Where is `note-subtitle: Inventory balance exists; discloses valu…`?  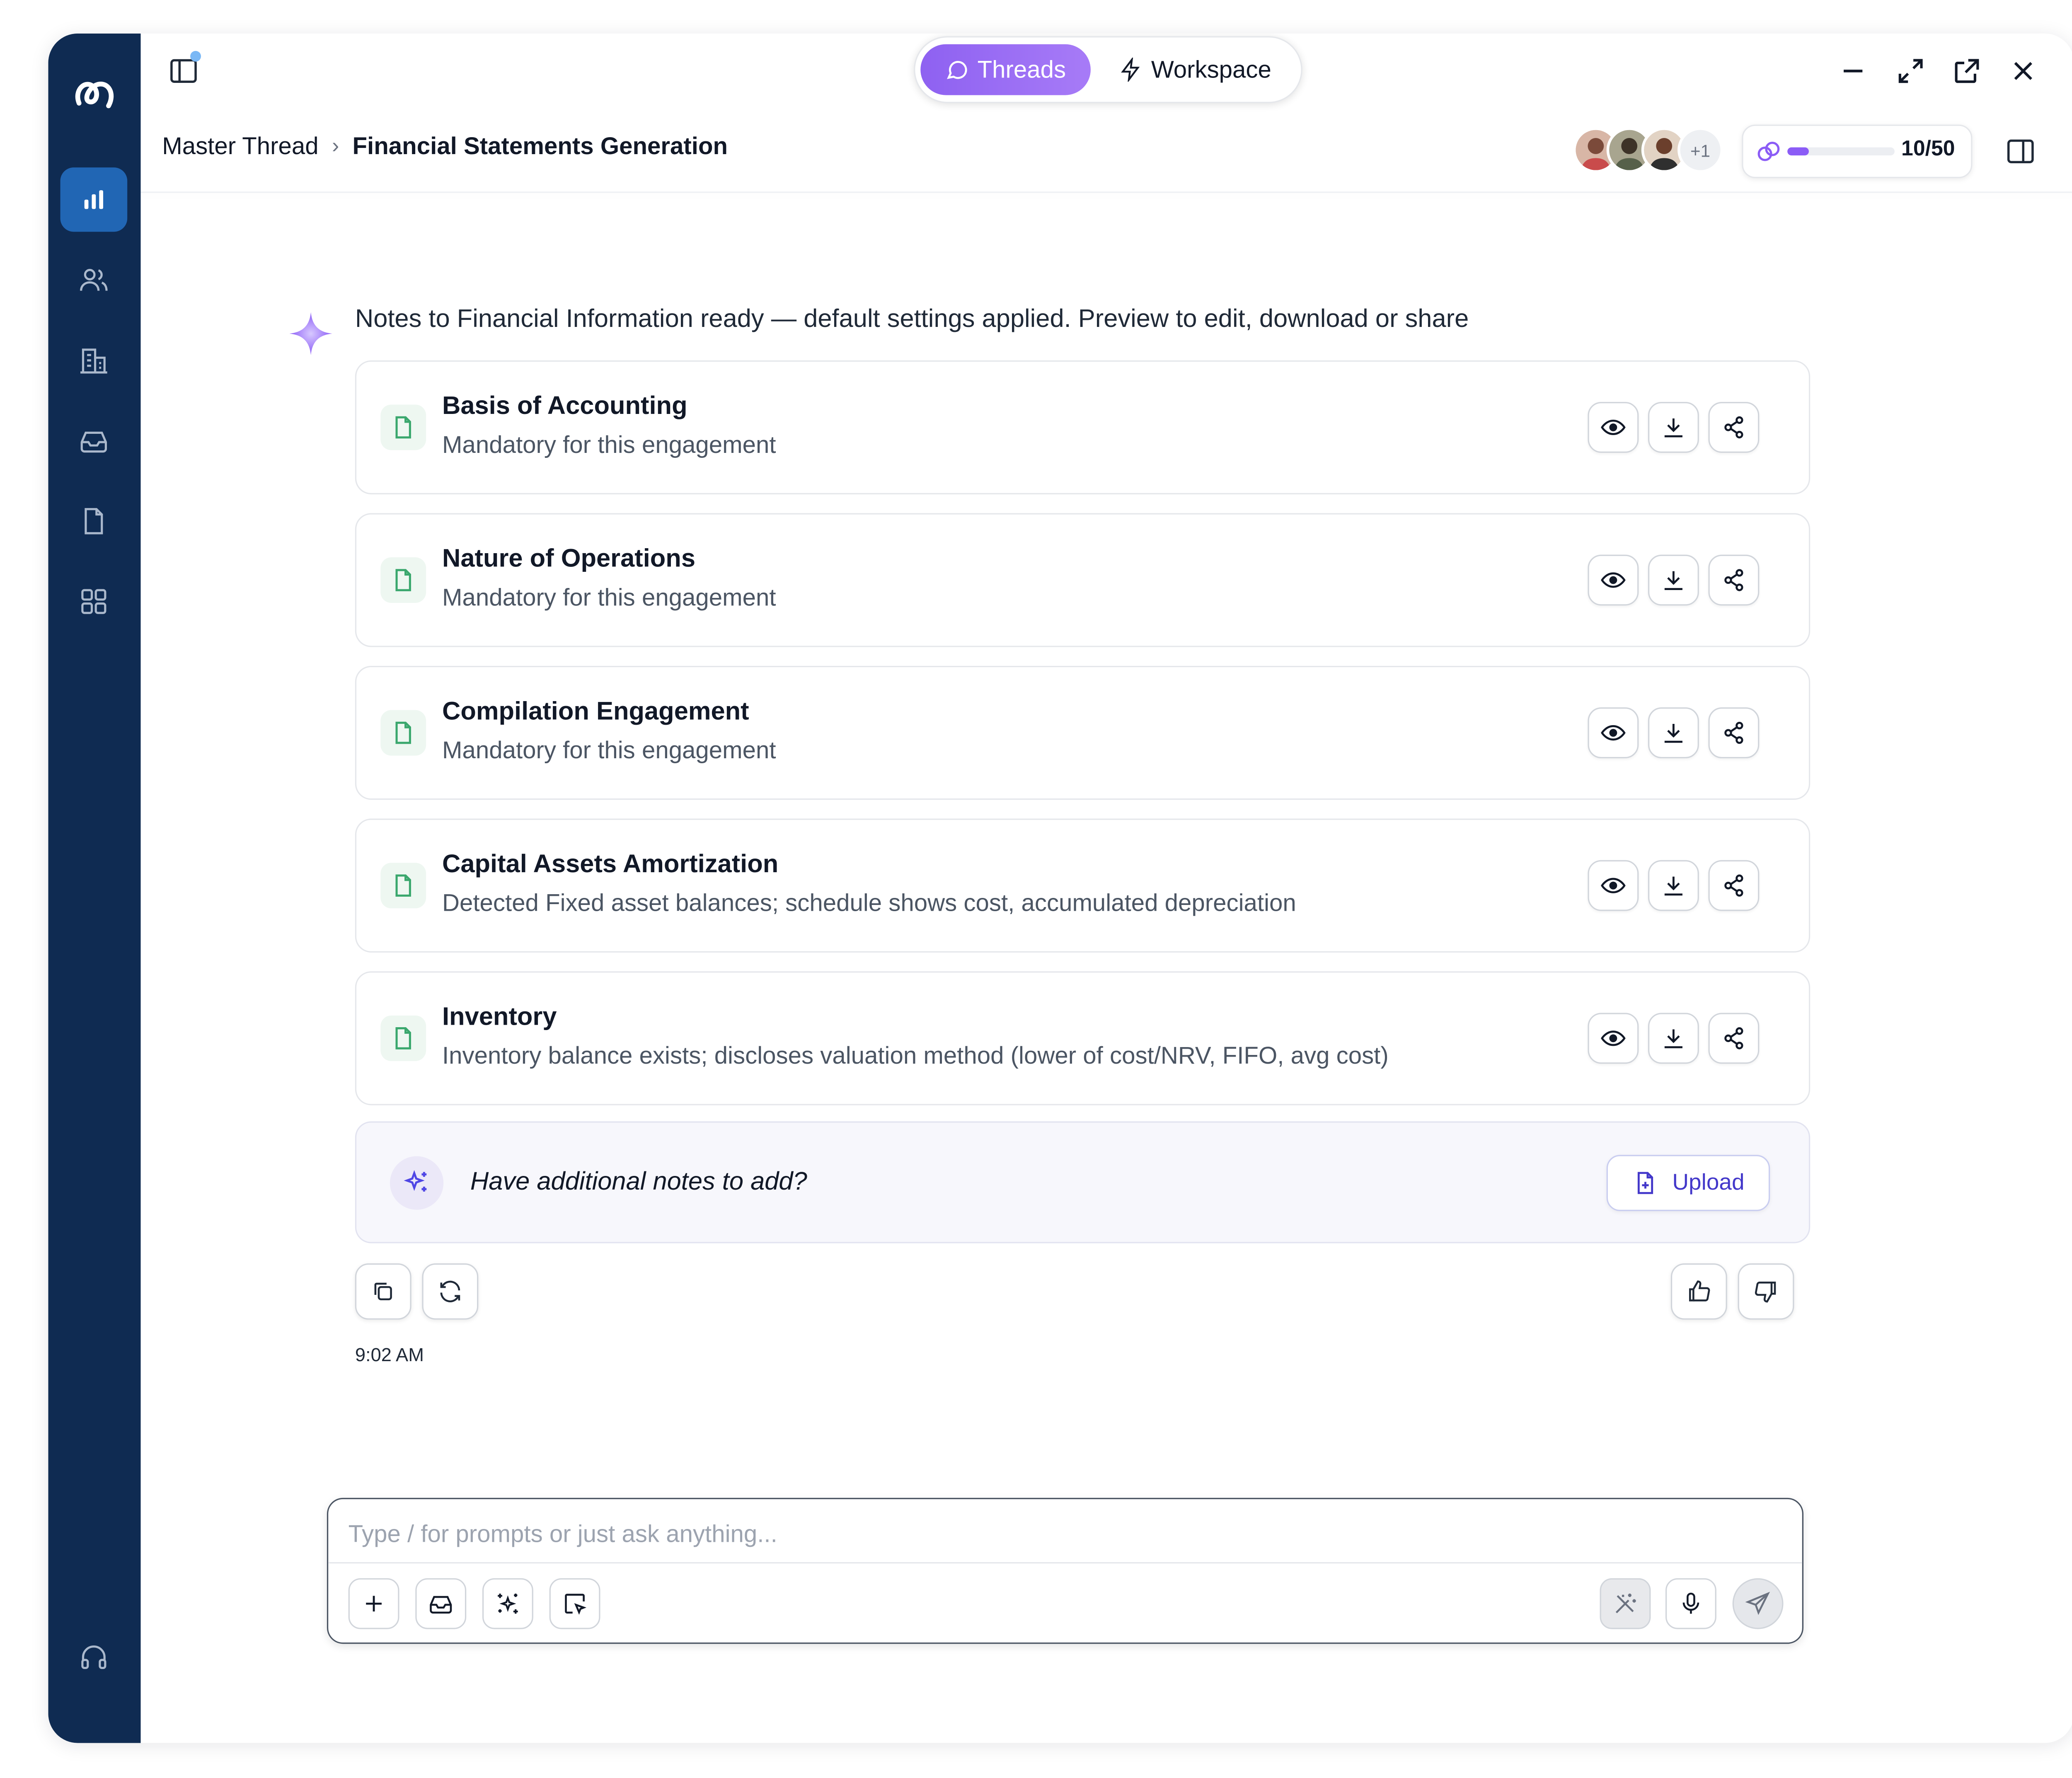 note-subtitle: Inventory balance exists; discloses valu… is located at coordinates (915, 1055).